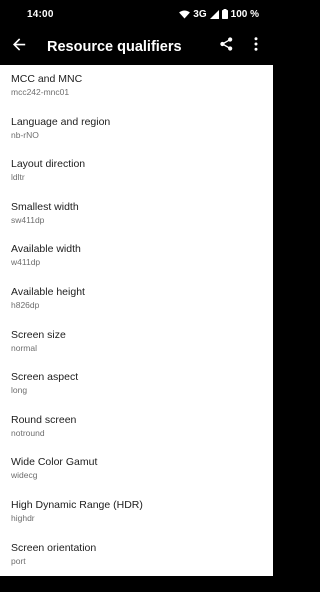  Describe the element at coordinates (244, 14) in the screenshot. I see `battery-percent: 100 %` at that location.